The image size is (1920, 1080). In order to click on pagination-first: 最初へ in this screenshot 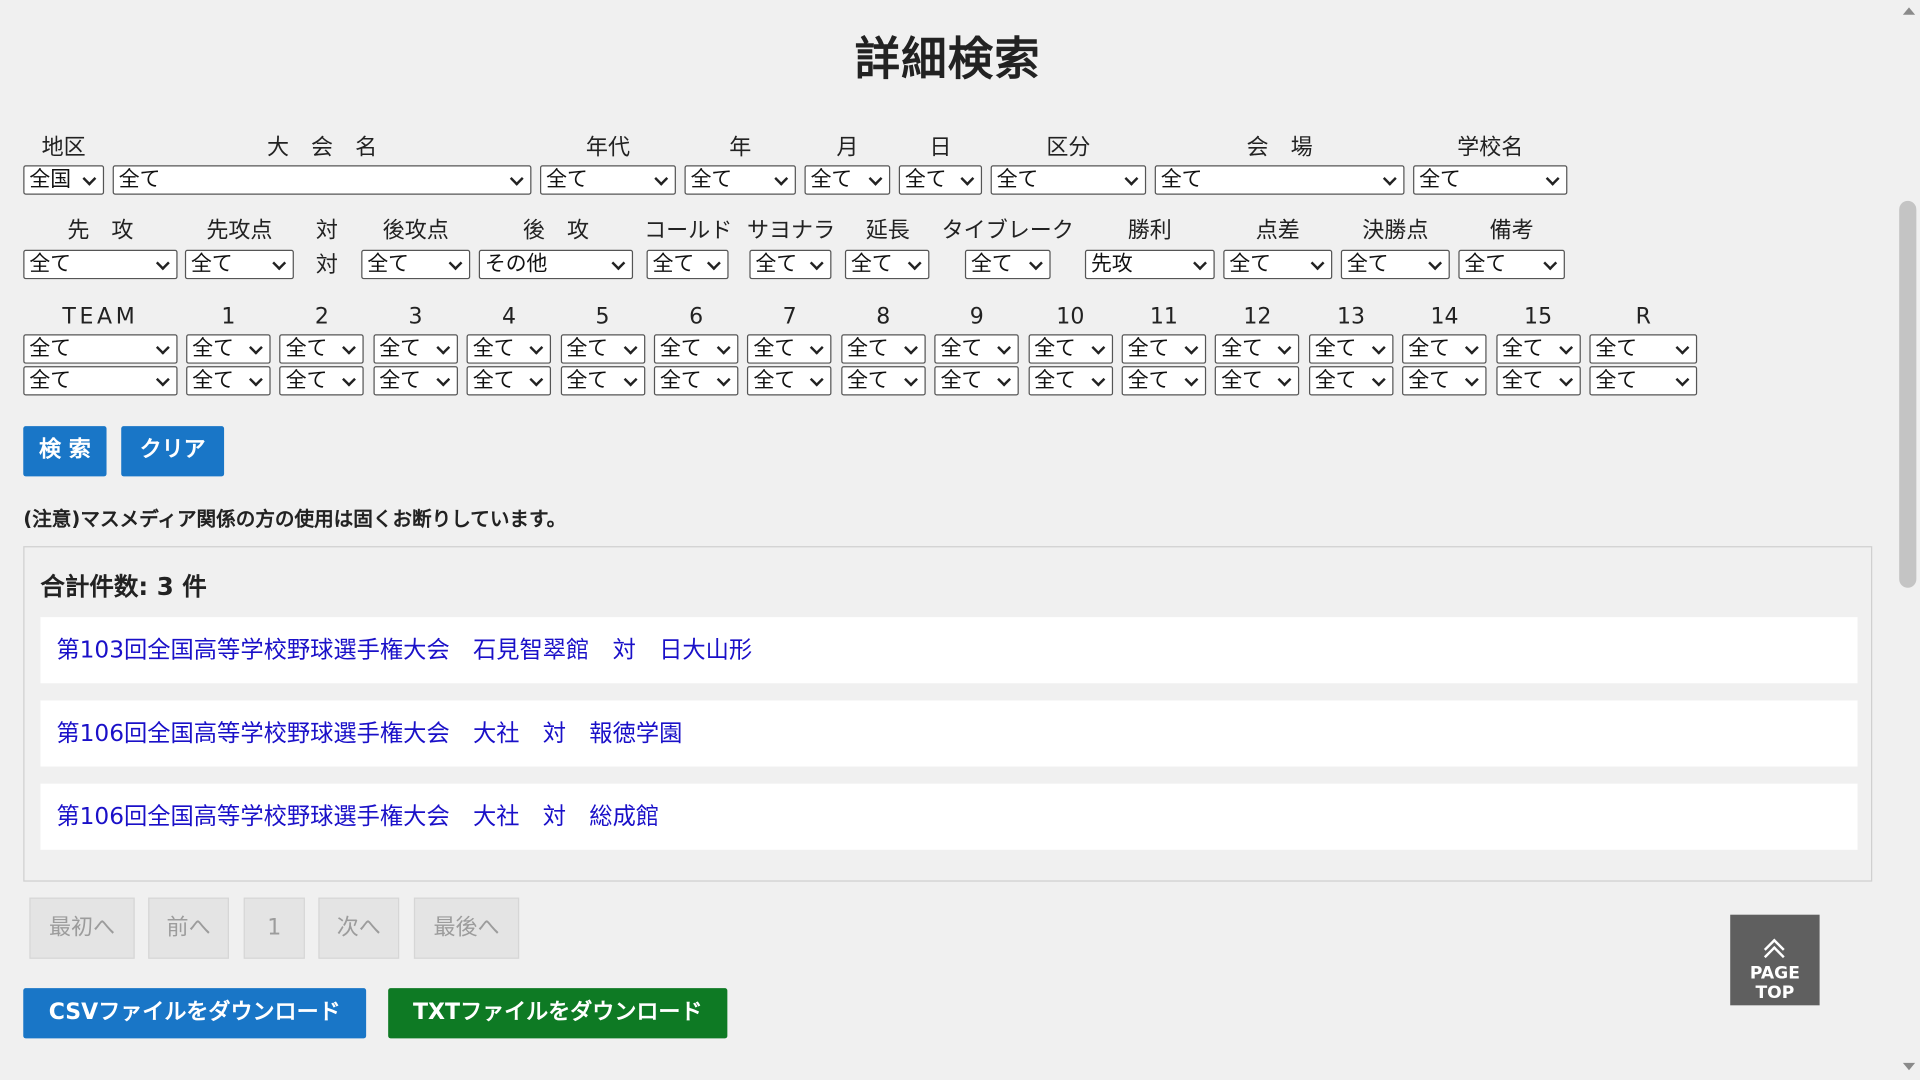, I will do `click(82, 928)`.